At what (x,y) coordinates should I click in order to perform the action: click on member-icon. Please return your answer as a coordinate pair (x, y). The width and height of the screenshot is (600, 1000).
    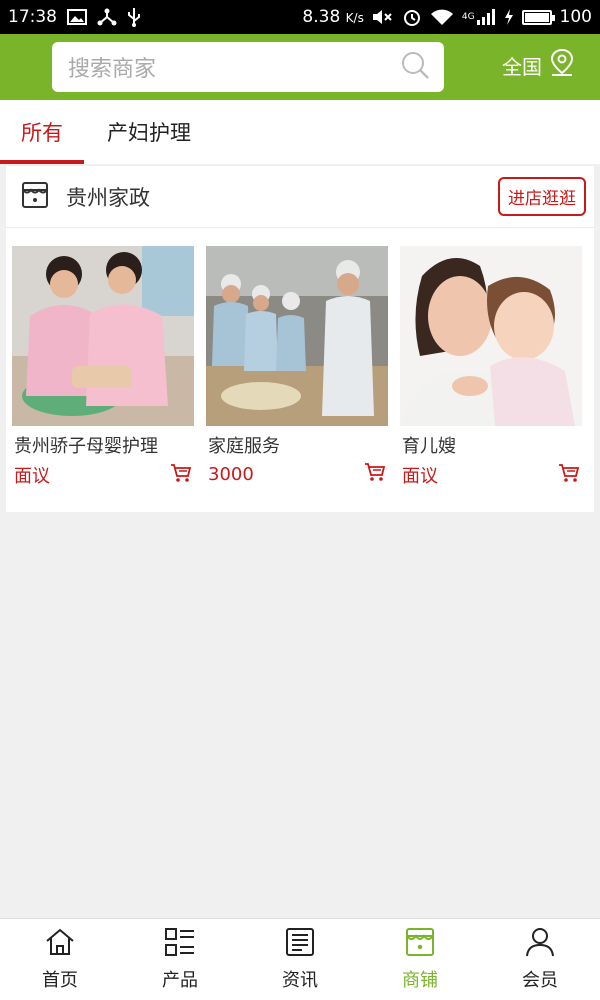
    Looking at the image, I should click on (540, 944).